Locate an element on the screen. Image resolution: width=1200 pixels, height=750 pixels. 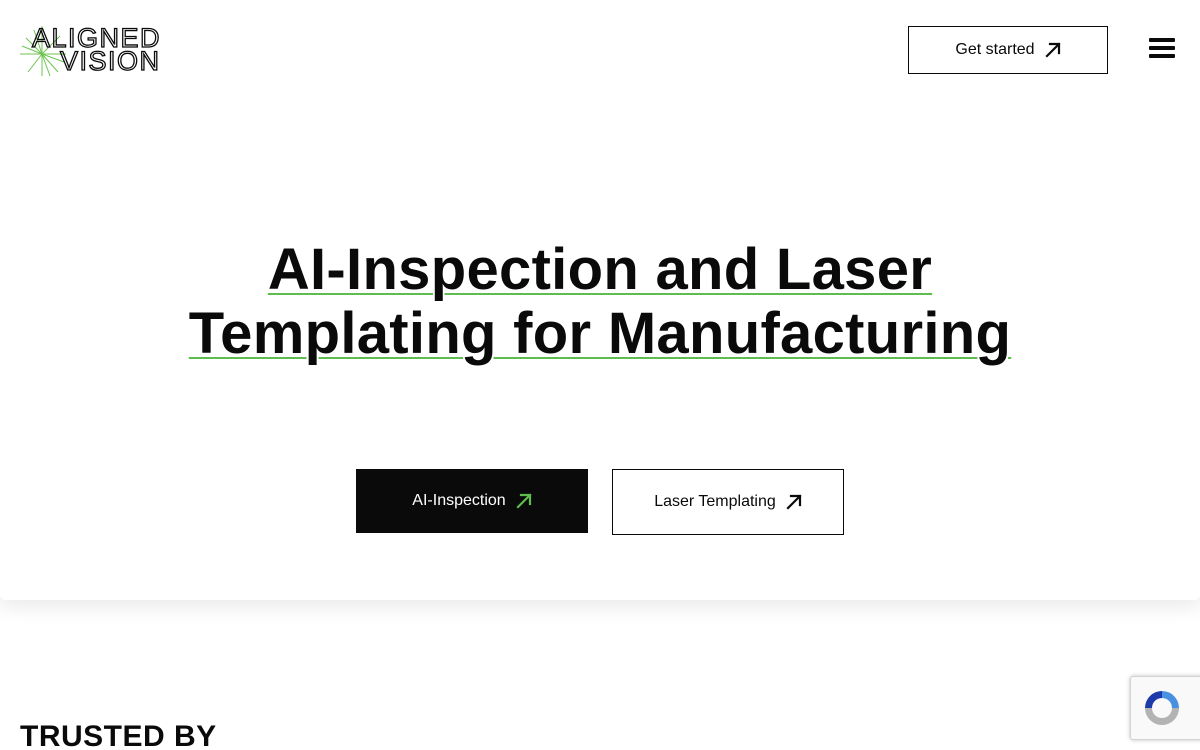
get-started-button: Get started is located at coordinates (1008, 50).